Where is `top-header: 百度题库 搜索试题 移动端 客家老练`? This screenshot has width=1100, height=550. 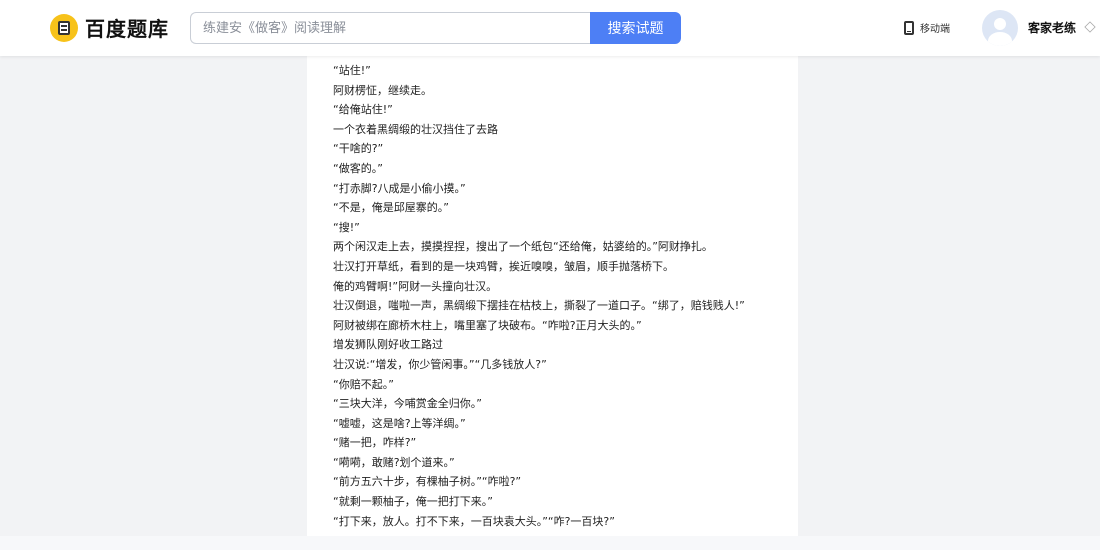 top-header: 百度题库 搜索试题 移动端 客家老练 is located at coordinates (550, 28).